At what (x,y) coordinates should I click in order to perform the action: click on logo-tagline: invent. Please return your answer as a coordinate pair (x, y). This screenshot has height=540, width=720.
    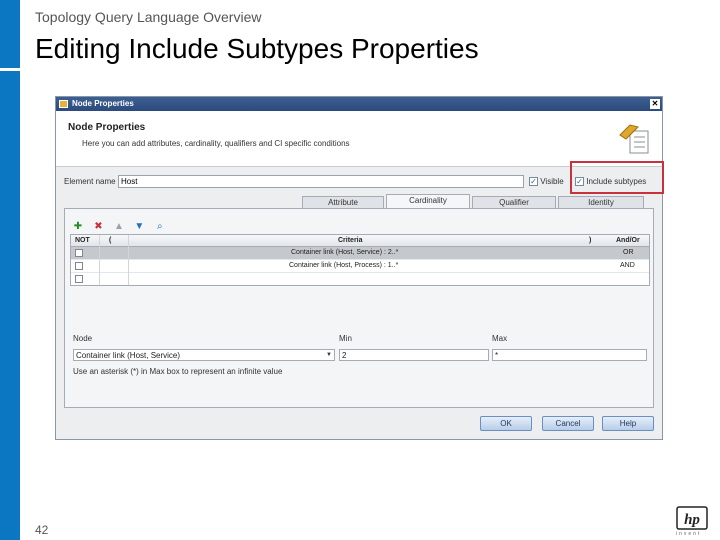
    Looking at the image, I should click on (689, 534).